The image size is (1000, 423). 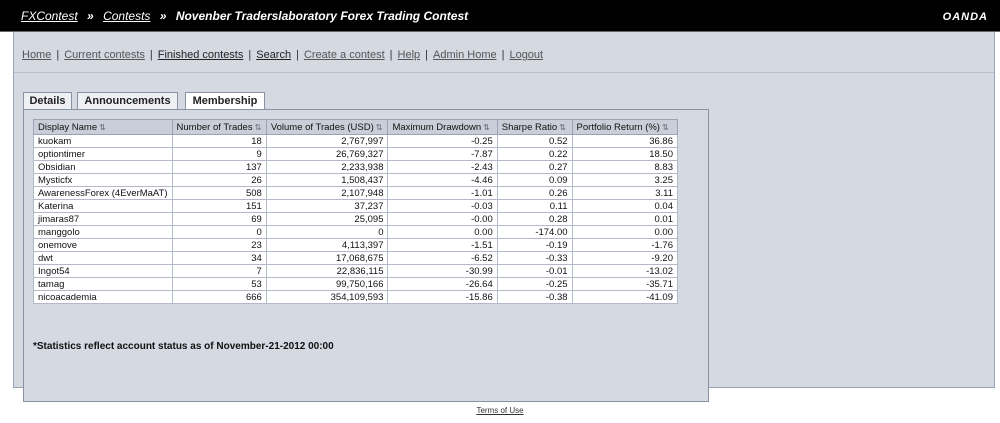 What do you see at coordinates (442, 154) in the screenshot?
I see `cell-maximum-drawdown: -7.87` at bounding box center [442, 154].